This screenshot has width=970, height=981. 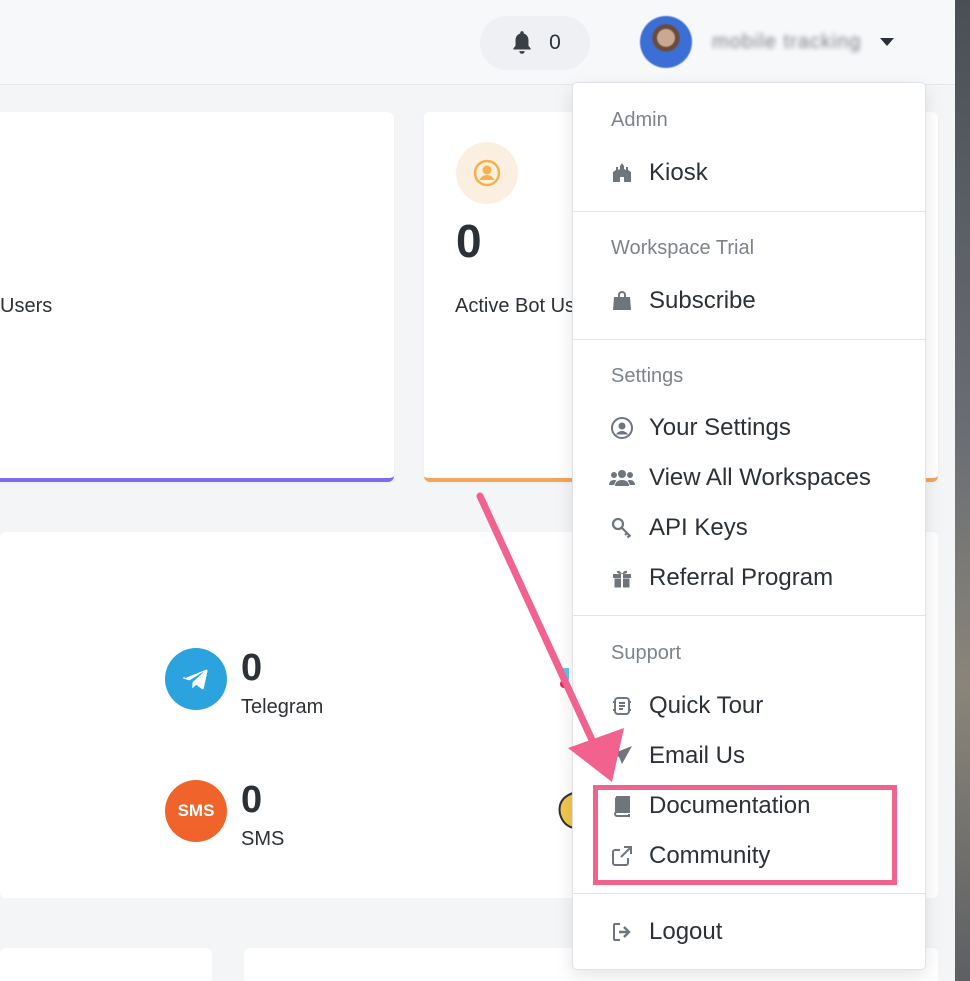 I want to click on channel-telegram: 0 Telegram, so click(x=244, y=683).